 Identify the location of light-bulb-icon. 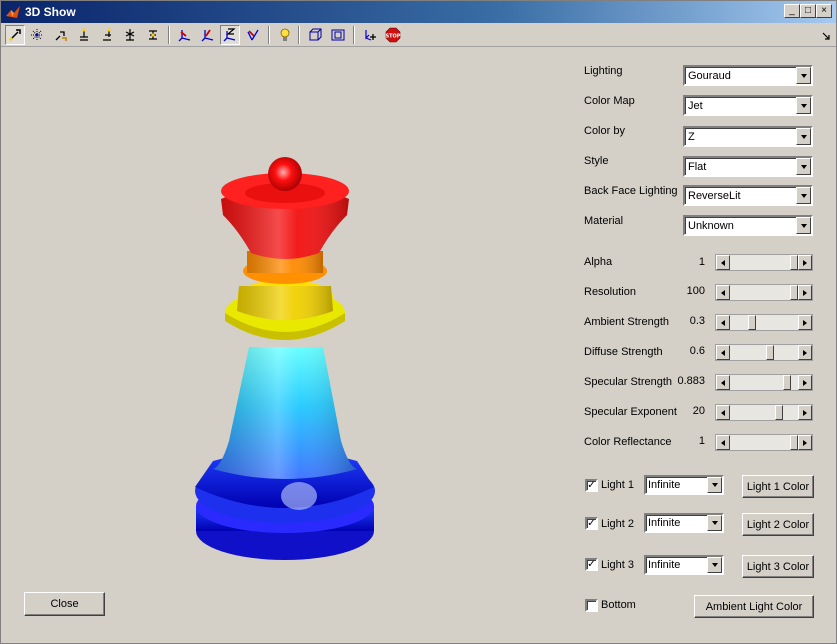
(285, 35).